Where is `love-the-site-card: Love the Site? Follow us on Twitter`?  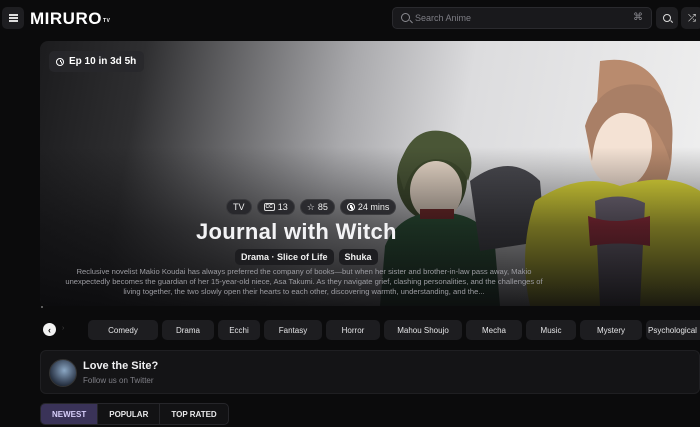
love-the-site-card: Love the Site? Follow us on Twitter is located at coordinates (370, 372).